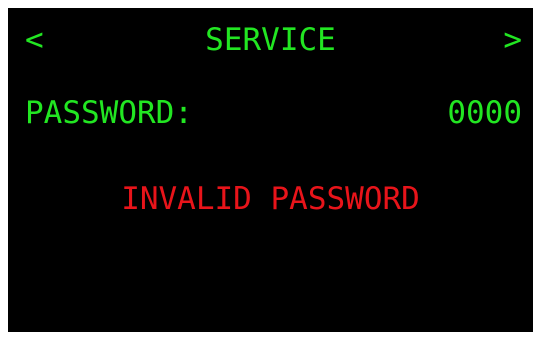  What do you see at coordinates (109, 113) in the screenshot?
I see `password-label: PASSWORD:` at bounding box center [109, 113].